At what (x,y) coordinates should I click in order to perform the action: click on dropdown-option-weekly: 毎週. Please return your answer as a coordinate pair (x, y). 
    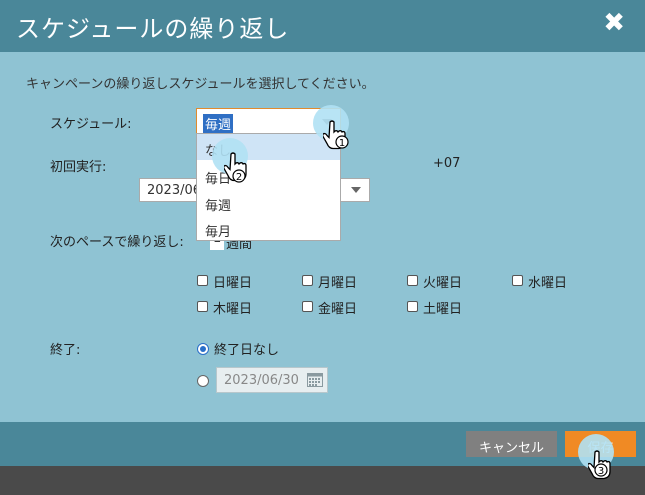
    Looking at the image, I should click on (268, 202).